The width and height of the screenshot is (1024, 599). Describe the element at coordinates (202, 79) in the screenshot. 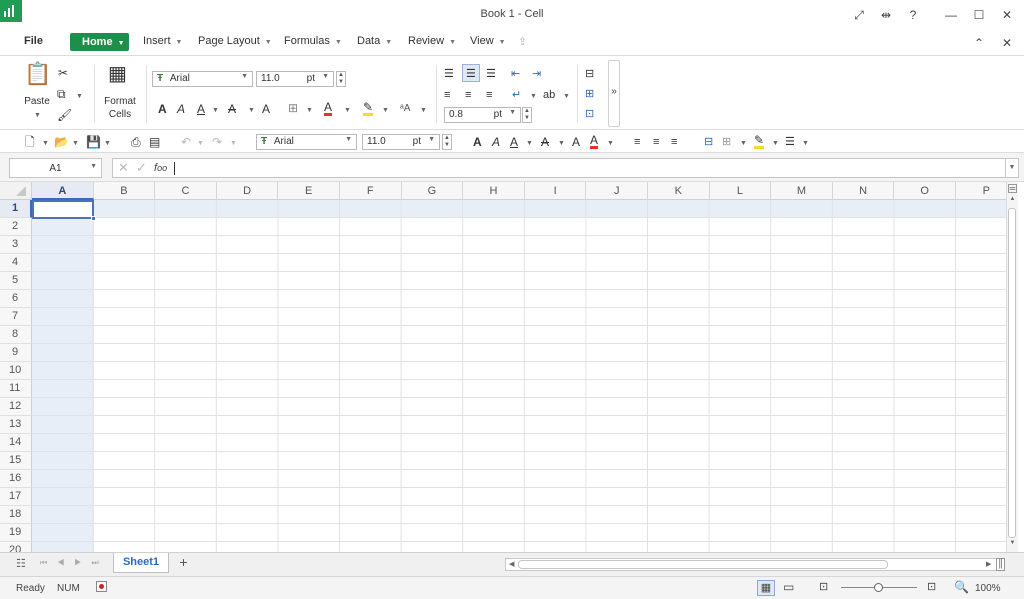

I see `font-name-combo: Ŧ Arial ▼` at that location.